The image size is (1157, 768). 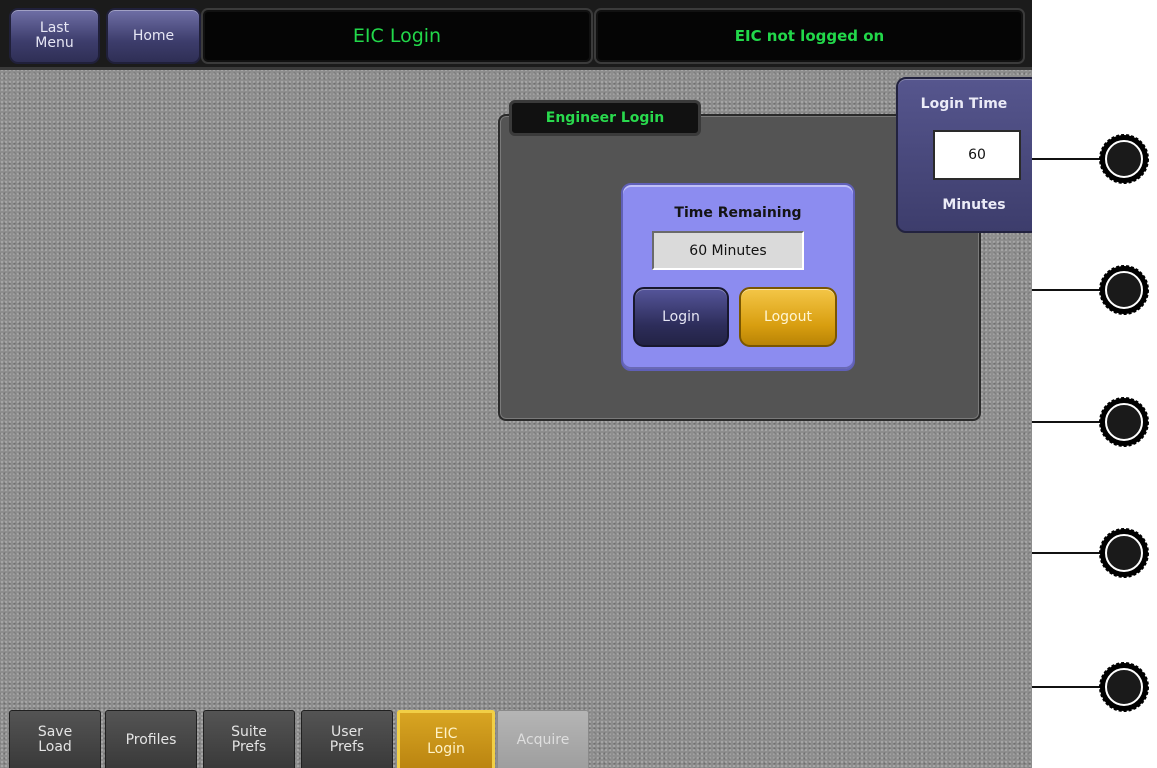 What do you see at coordinates (347, 739) in the screenshot?
I see `tab-user-prefs: User Prefs` at bounding box center [347, 739].